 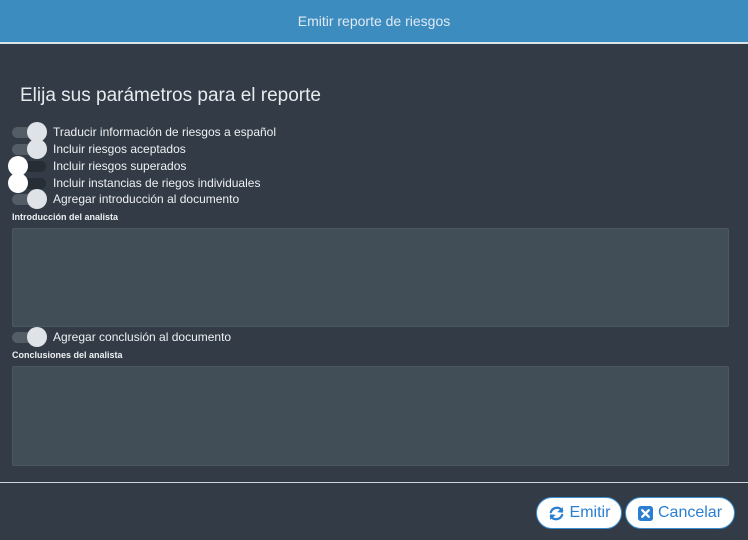 I want to click on option-add-conclusion: Agregar conclusión al documento, so click(x=121, y=337).